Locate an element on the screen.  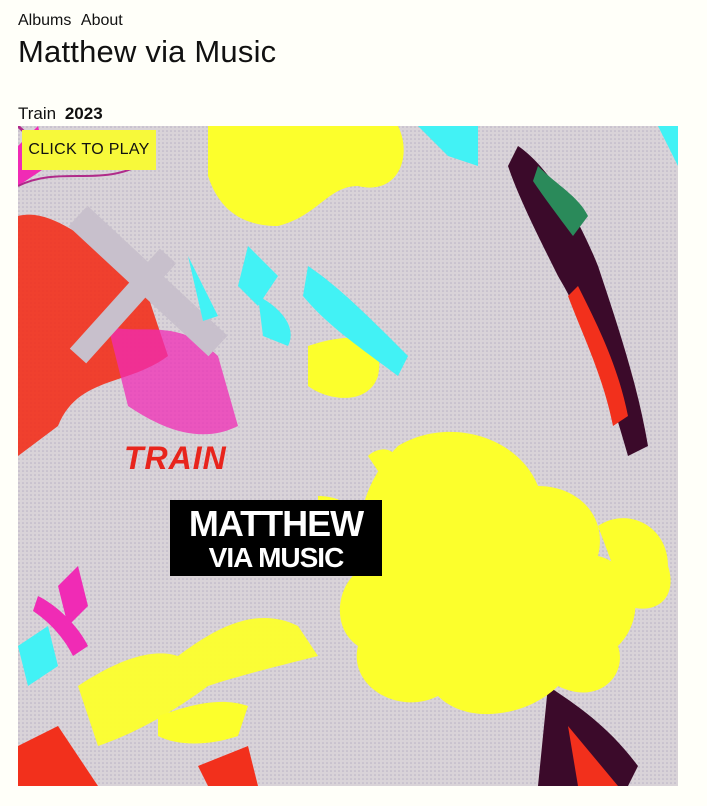
nav-link-about: About is located at coordinates (102, 20).